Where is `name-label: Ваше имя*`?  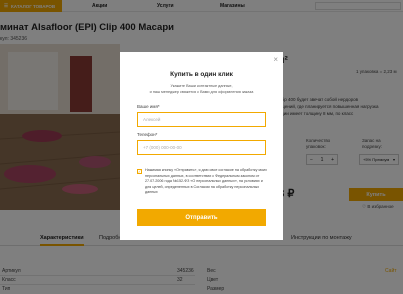 name-label: Ваше имя* is located at coordinates (148, 106).